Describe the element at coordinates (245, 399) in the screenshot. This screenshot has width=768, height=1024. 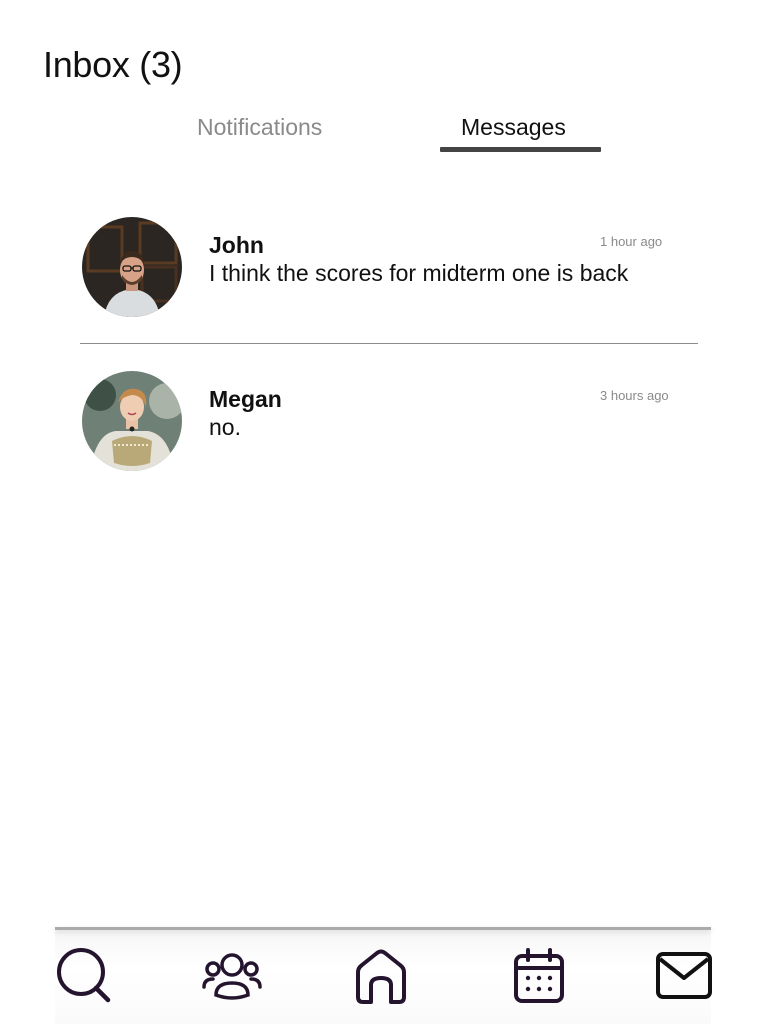
I see `sender-name: Megan` at that location.